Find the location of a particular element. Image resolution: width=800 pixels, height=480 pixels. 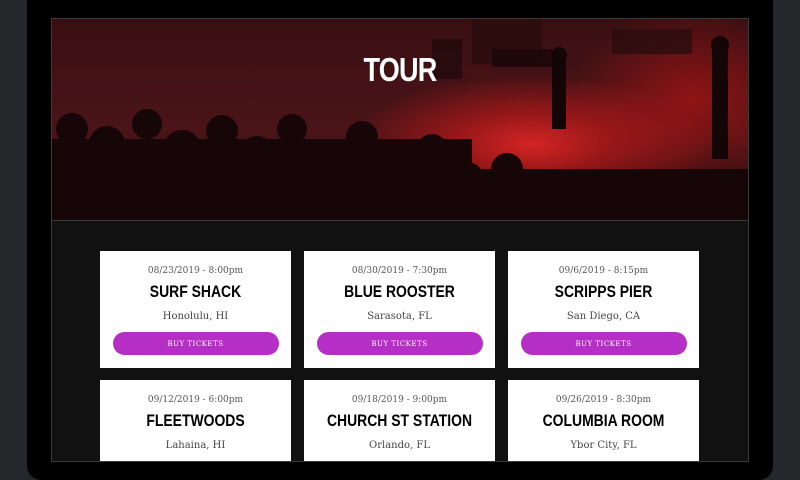

event-venue: CHURCH ST STATION is located at coordinates (399, 420).